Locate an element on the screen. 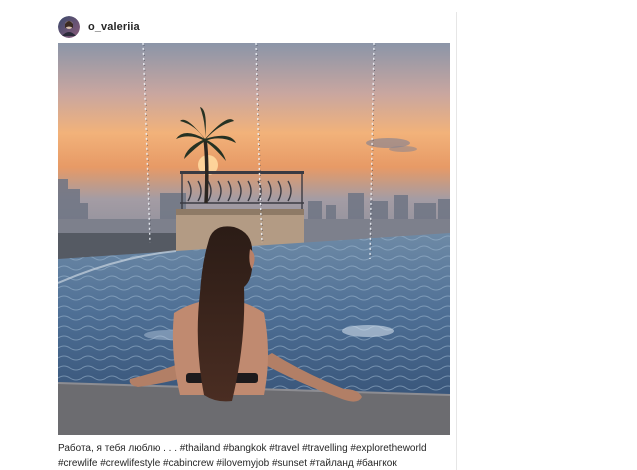  column-divider is located at coordinates (456, 241).